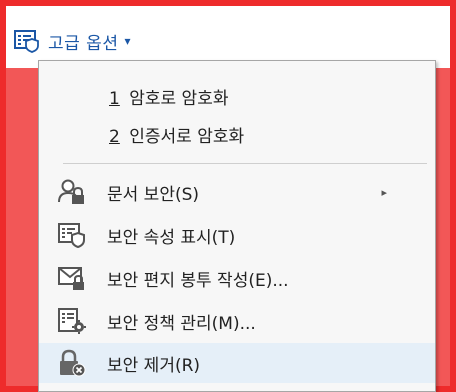  I want to click on menu-item-label: 문서 보안(S), so click(153, 194).